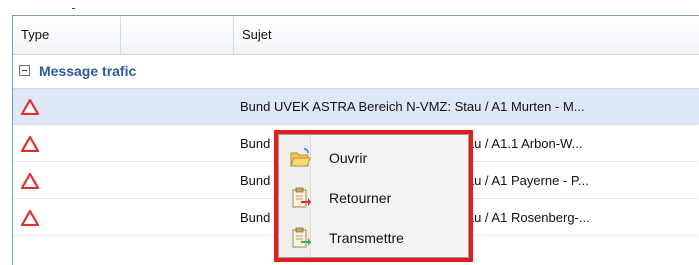 The width and height of the screenshot is (699, 265). What do you see at coordinates (373, 158) in the screenshot?
I see `menu-item-ouvrir: Ouvrir` at bounding box center [373, 158].